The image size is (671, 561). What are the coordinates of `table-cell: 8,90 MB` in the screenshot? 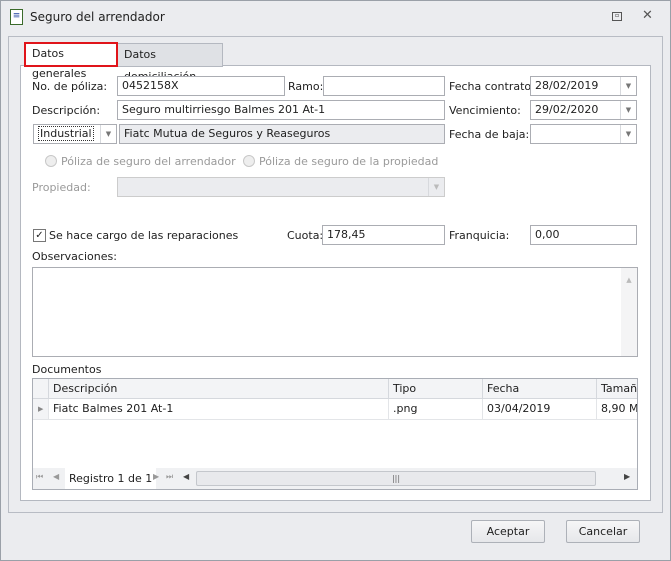 It's located at (617, 409).